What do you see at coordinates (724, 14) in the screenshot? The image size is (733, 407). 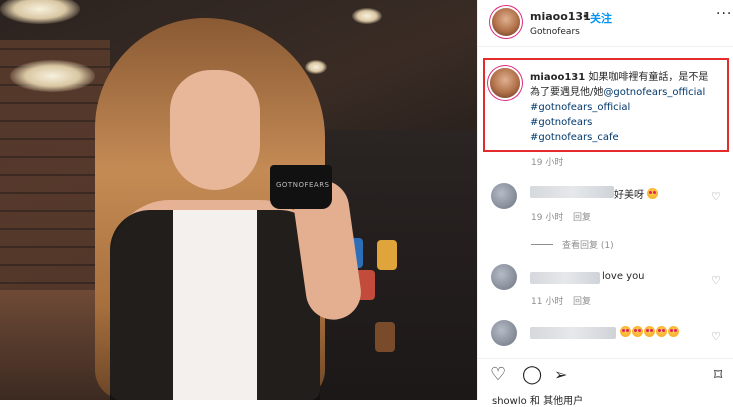 I see `more-options-icon: ···` at bounding box center [724, 14].